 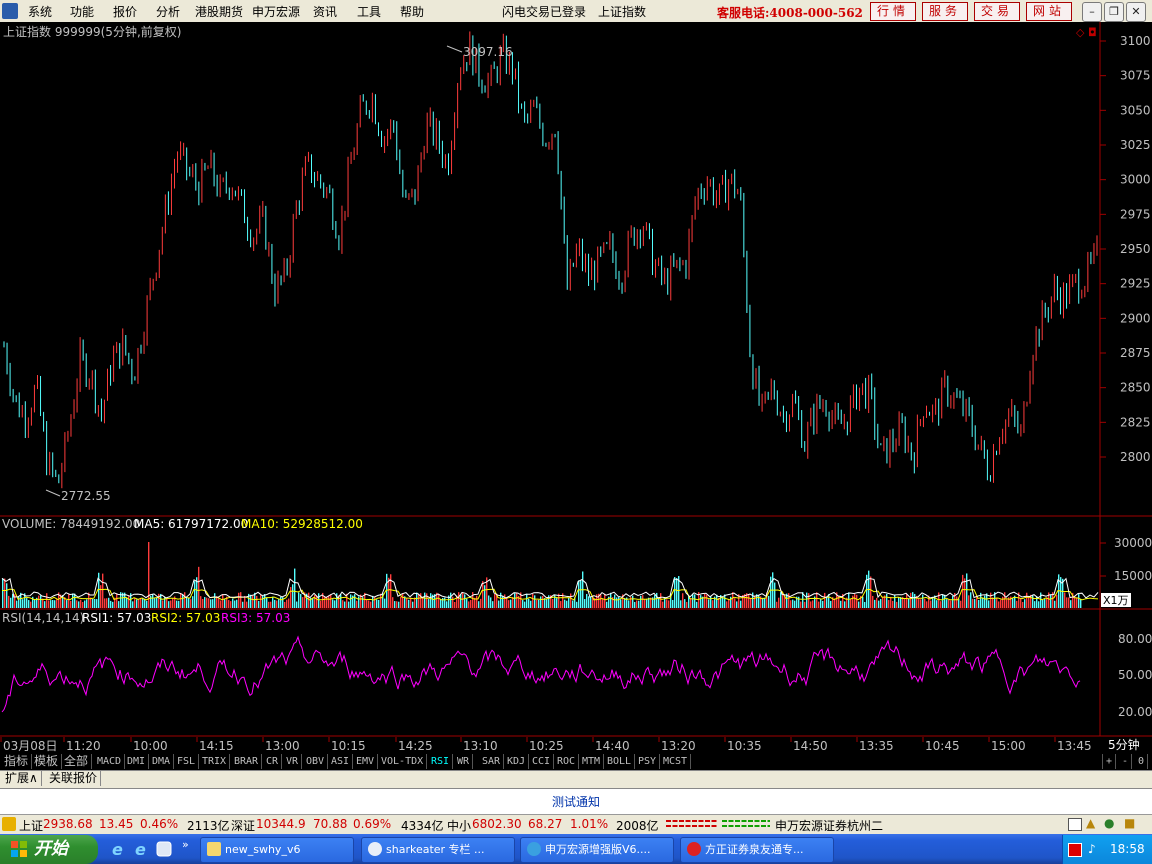 What do you see at coordinates (567, 761) in the screenshot?
I see `indicator-tab-roc: ROC` at bounding box center [567, 761].